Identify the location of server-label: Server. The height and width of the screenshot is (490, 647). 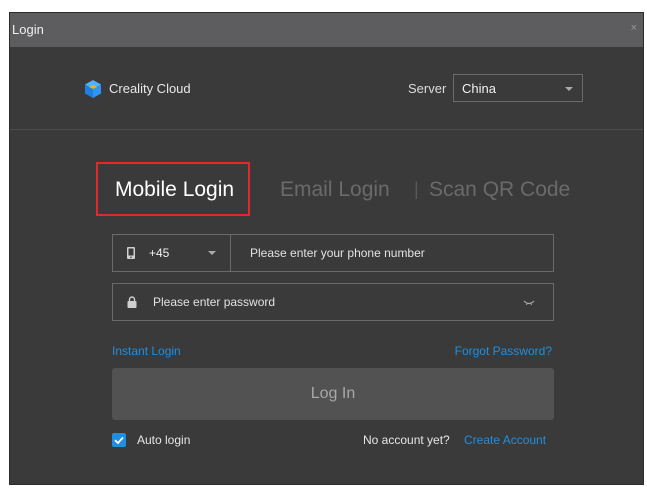
(427, 88).